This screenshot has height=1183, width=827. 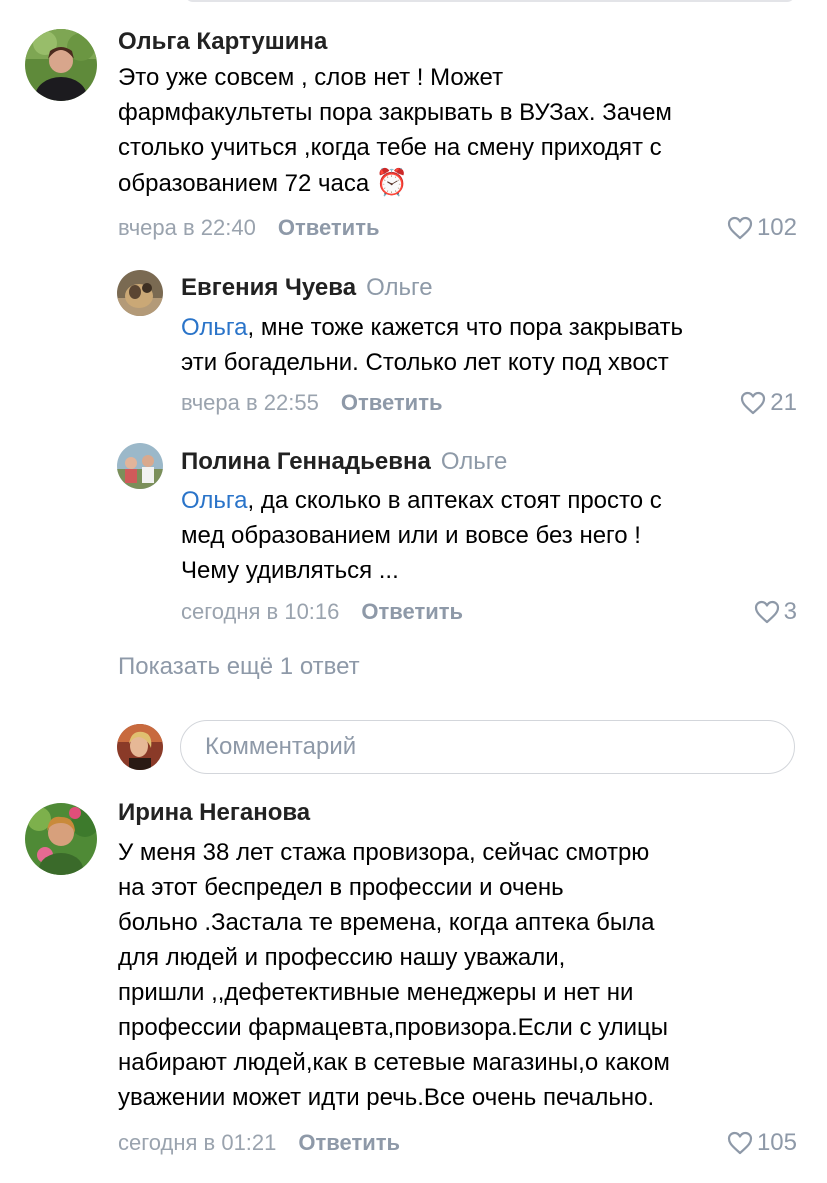 I want to click on like-button: 102, so click(x=762, y=228).